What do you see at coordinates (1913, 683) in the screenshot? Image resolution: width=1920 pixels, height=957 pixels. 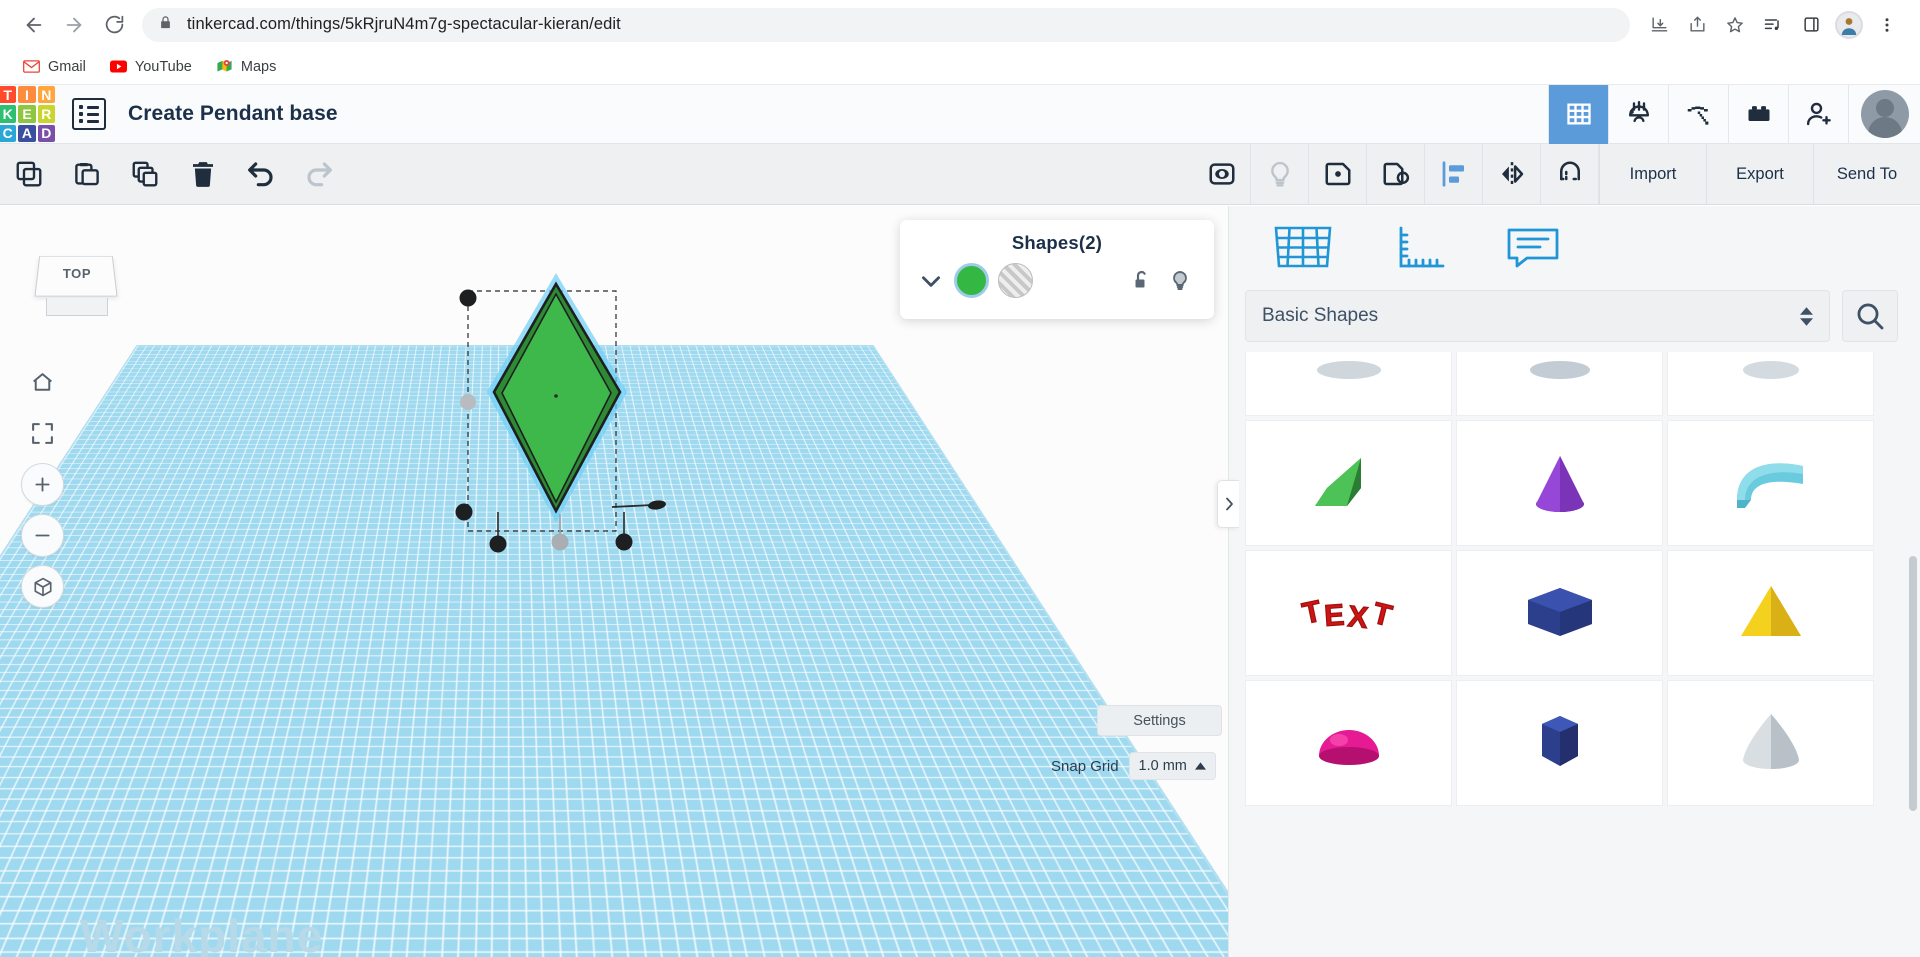 I see `sidebar-scroll-thumb` at bounding box center [1913, 683].